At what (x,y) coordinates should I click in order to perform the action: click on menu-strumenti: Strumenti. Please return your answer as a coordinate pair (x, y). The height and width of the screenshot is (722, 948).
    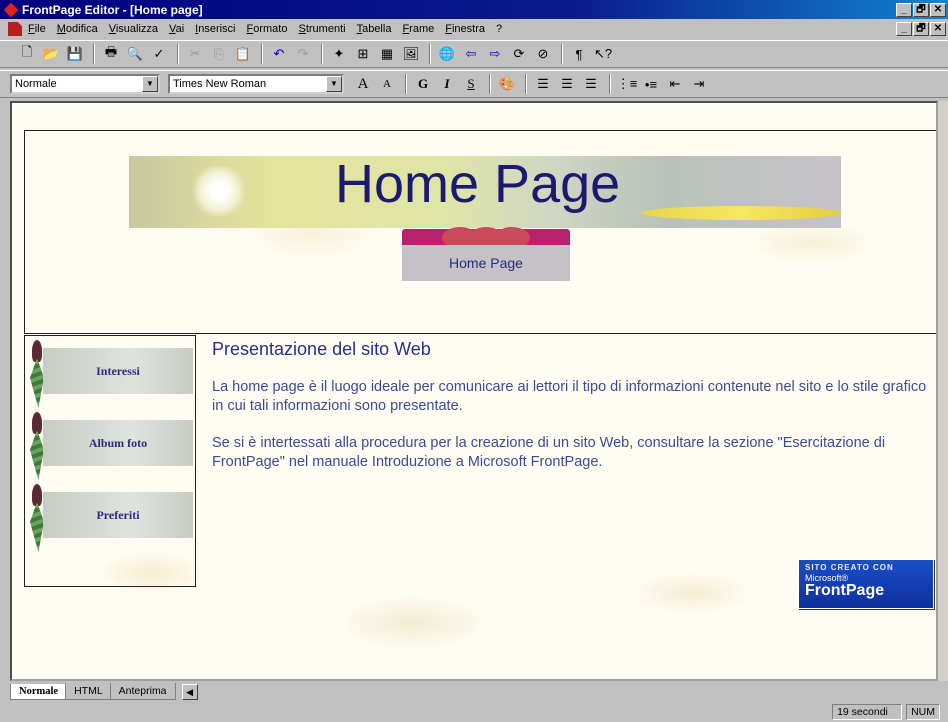
    Looking at the image, I should click on (321, 29).